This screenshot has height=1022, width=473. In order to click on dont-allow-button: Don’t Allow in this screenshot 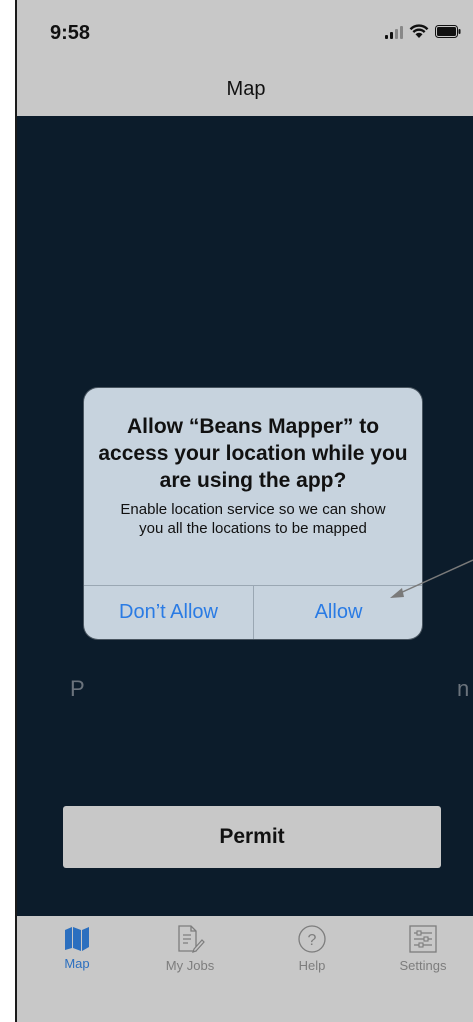, I will do `click(168, 612)`.